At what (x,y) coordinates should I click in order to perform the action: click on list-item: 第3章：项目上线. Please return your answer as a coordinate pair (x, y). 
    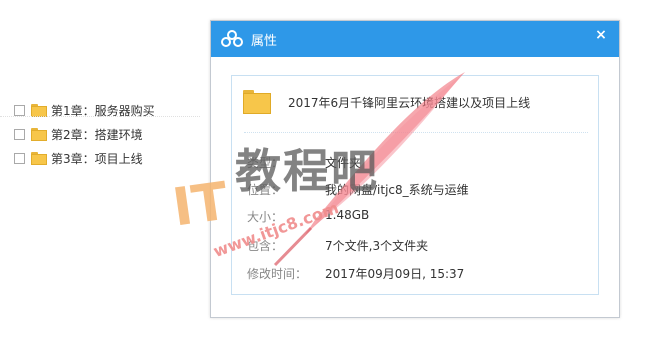
    Looking at the image, I should click on (85, 158).